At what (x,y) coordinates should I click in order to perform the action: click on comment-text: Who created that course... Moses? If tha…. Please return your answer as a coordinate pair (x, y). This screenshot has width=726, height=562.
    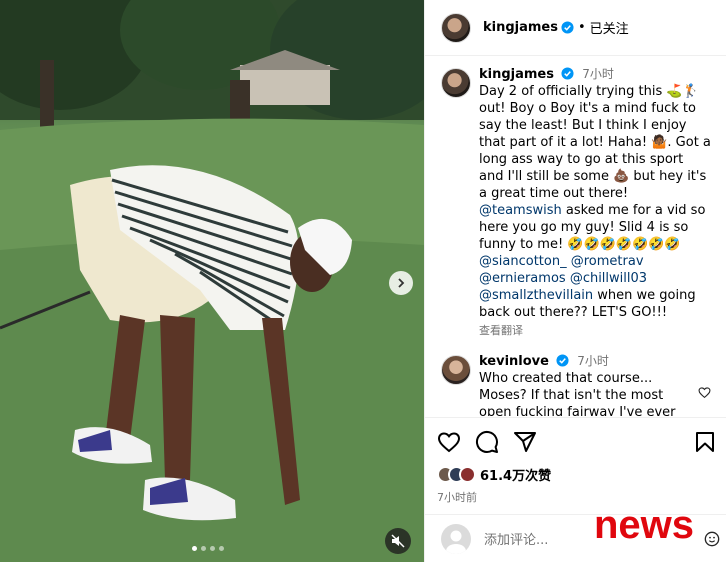
    Looking at the image, I should click on (577, 393).